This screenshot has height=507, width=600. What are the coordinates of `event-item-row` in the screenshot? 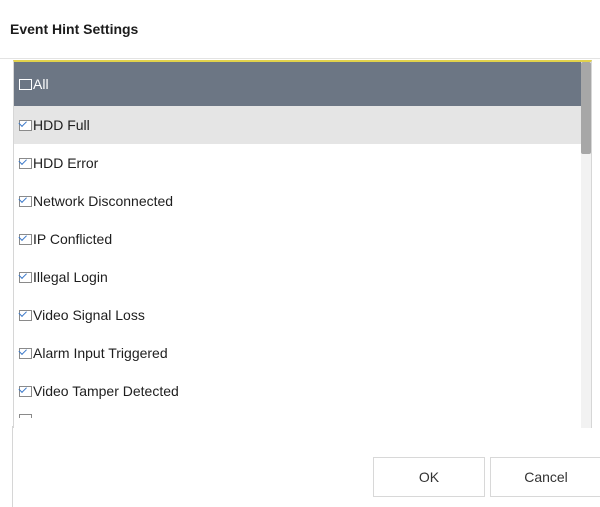 It's located at (301, 416).